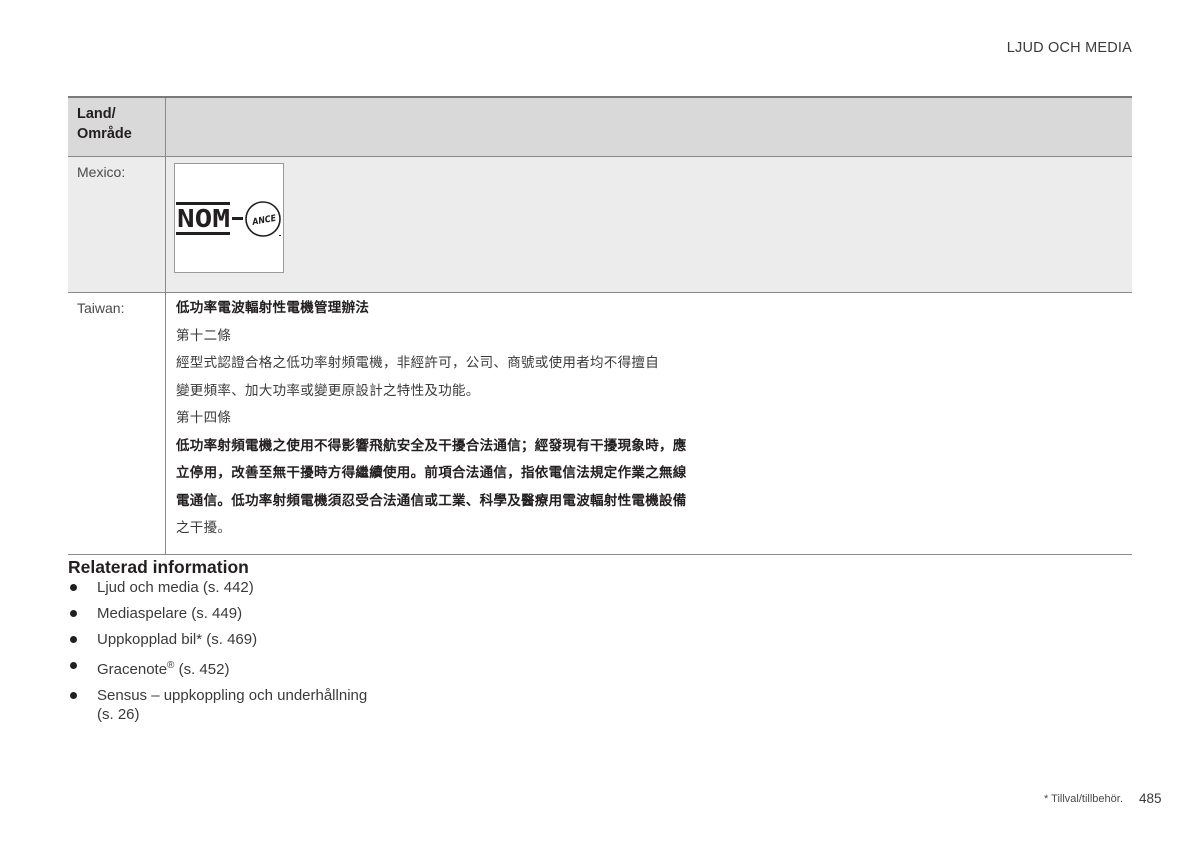 This screenshot has height=845, width=1200. What do you see at coordinates (1083, 799) in the screenshot?
I see `footer-note: * Tillval/tillbehör.` at bounding box center [1083, 799].